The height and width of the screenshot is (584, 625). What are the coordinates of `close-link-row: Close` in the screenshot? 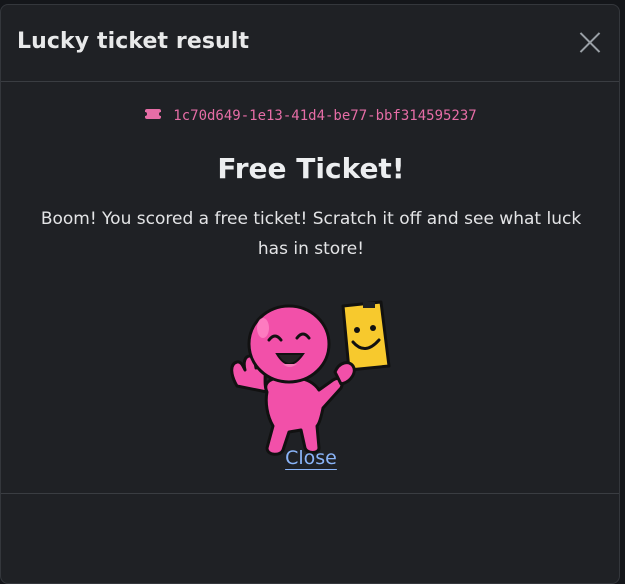 It's located at (310, 458).